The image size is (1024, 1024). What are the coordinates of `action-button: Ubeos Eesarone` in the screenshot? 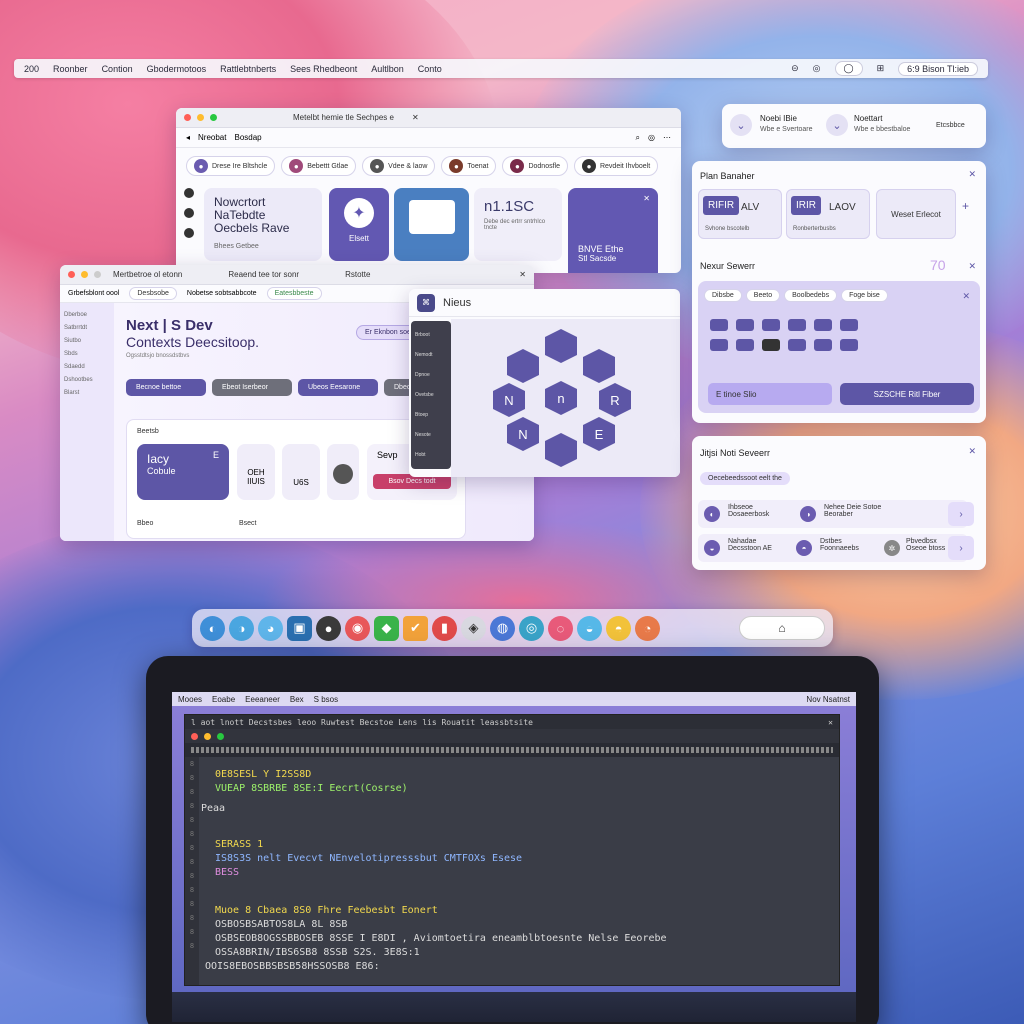 It's located at (338, 387).